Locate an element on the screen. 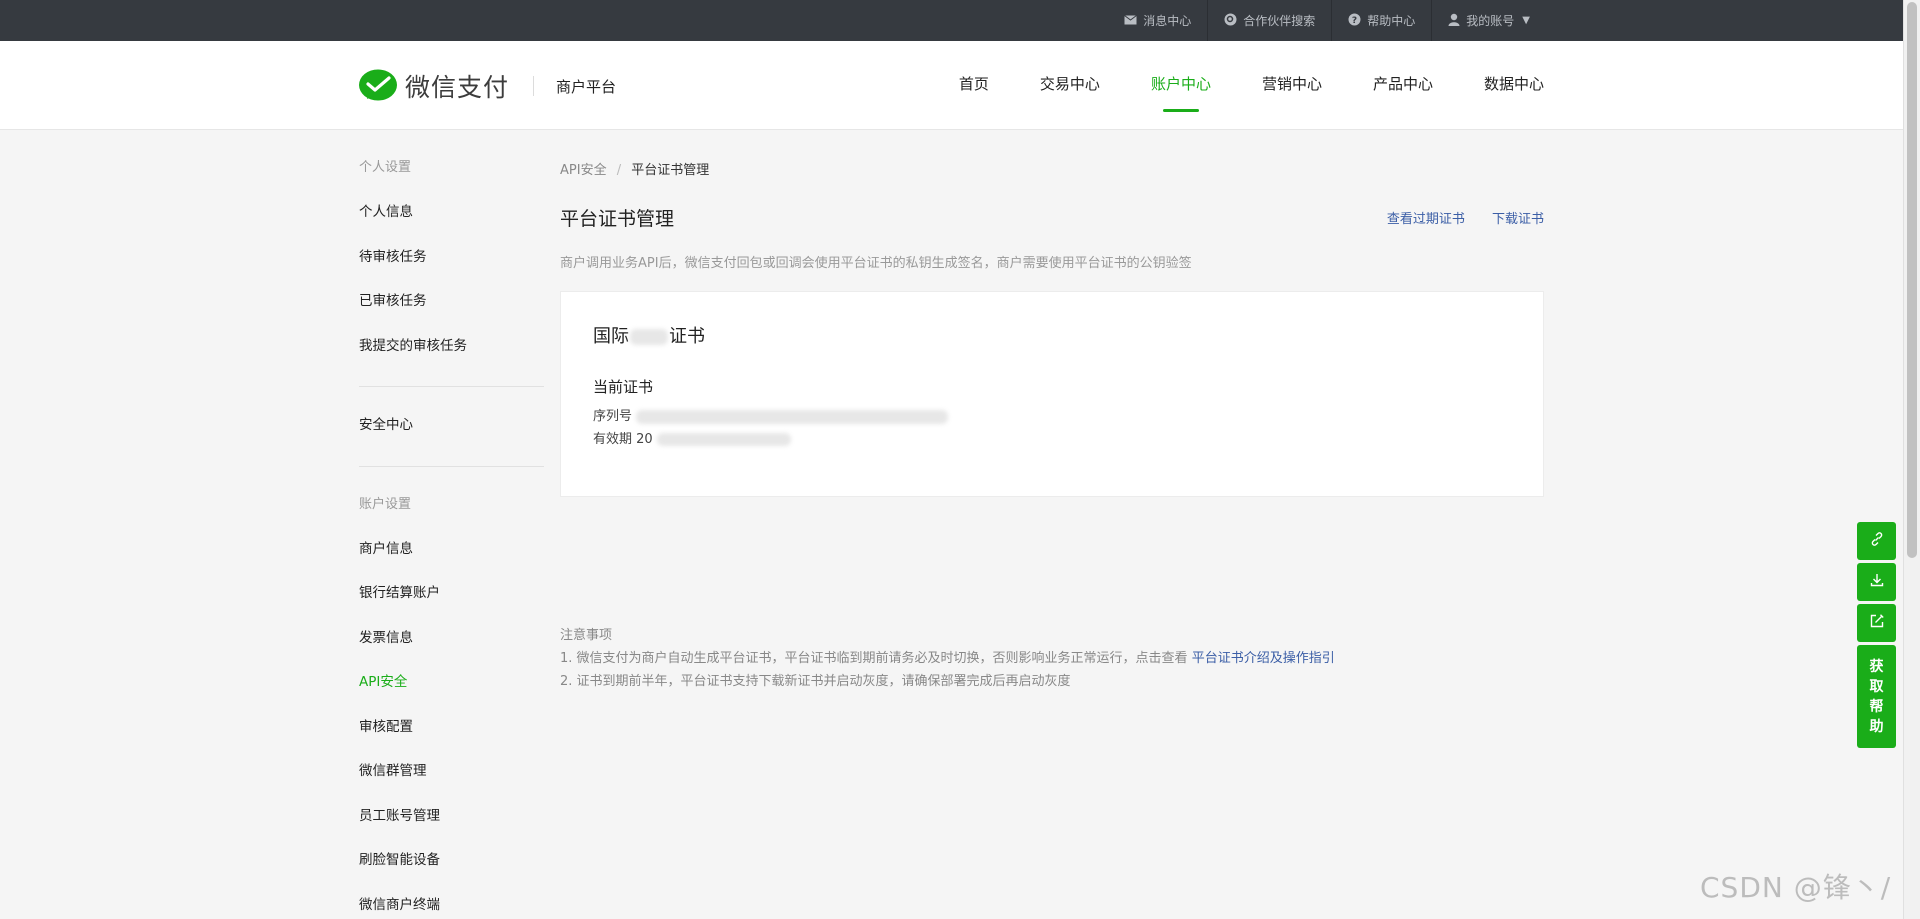  sidebar-item-invoice: 发票信息 is located at coordinates (451, 638).